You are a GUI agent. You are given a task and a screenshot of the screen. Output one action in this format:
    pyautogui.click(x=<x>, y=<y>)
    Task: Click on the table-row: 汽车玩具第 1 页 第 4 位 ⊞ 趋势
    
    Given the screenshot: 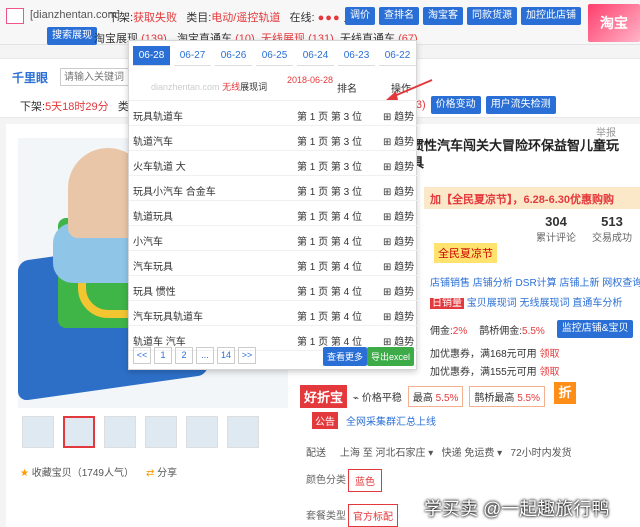 What is the action you would take?
    pyautogui.click(x=273, y=263)
    